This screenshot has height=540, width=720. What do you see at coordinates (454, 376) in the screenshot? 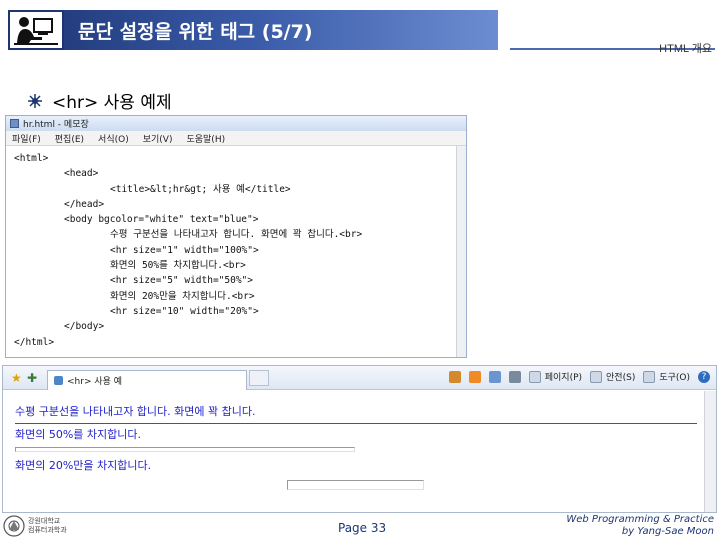
I see `home-icon` at bounding box center [454, 376].